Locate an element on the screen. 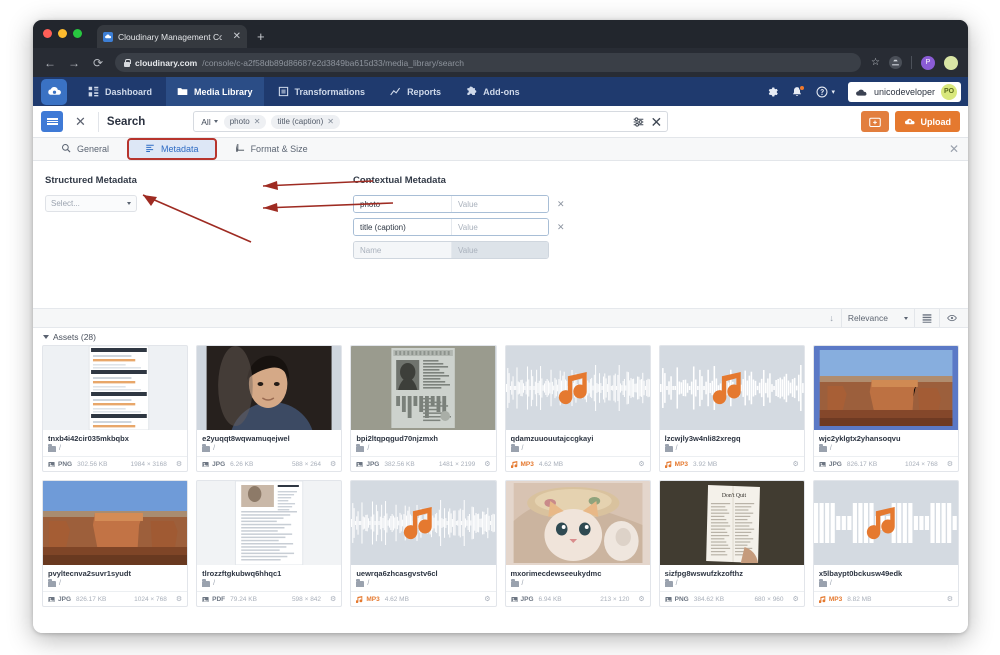 This screenshot has height=655, width=1000. asset-card: x5lbaypt0bckusw49edk / MP3 8.82 MB ⚙ is located at coordinates (885, 543).